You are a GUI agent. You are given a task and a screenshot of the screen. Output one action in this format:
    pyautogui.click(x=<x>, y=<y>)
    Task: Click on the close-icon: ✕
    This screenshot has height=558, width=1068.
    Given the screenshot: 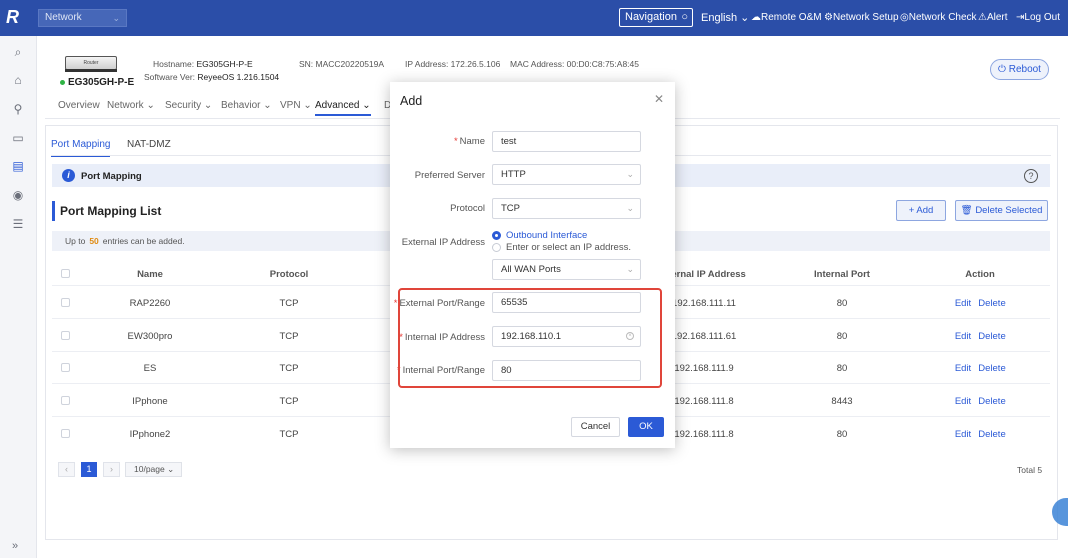 What is the action you would take?
    pyautogui.click(x=659, y=99)
    